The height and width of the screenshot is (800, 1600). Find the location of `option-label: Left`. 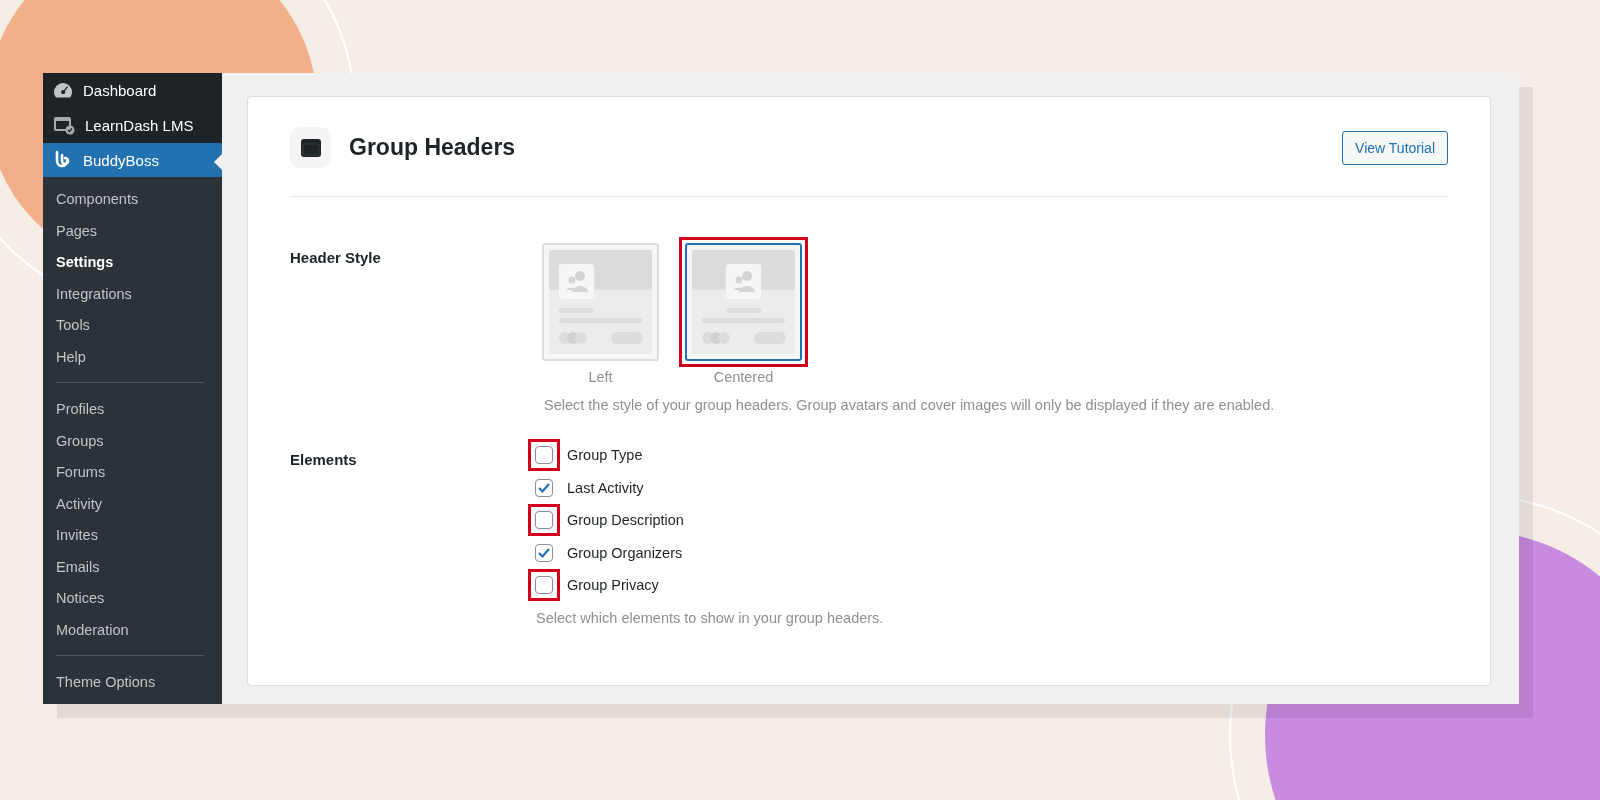

option-label: Left is located at coordinates (600, 377).